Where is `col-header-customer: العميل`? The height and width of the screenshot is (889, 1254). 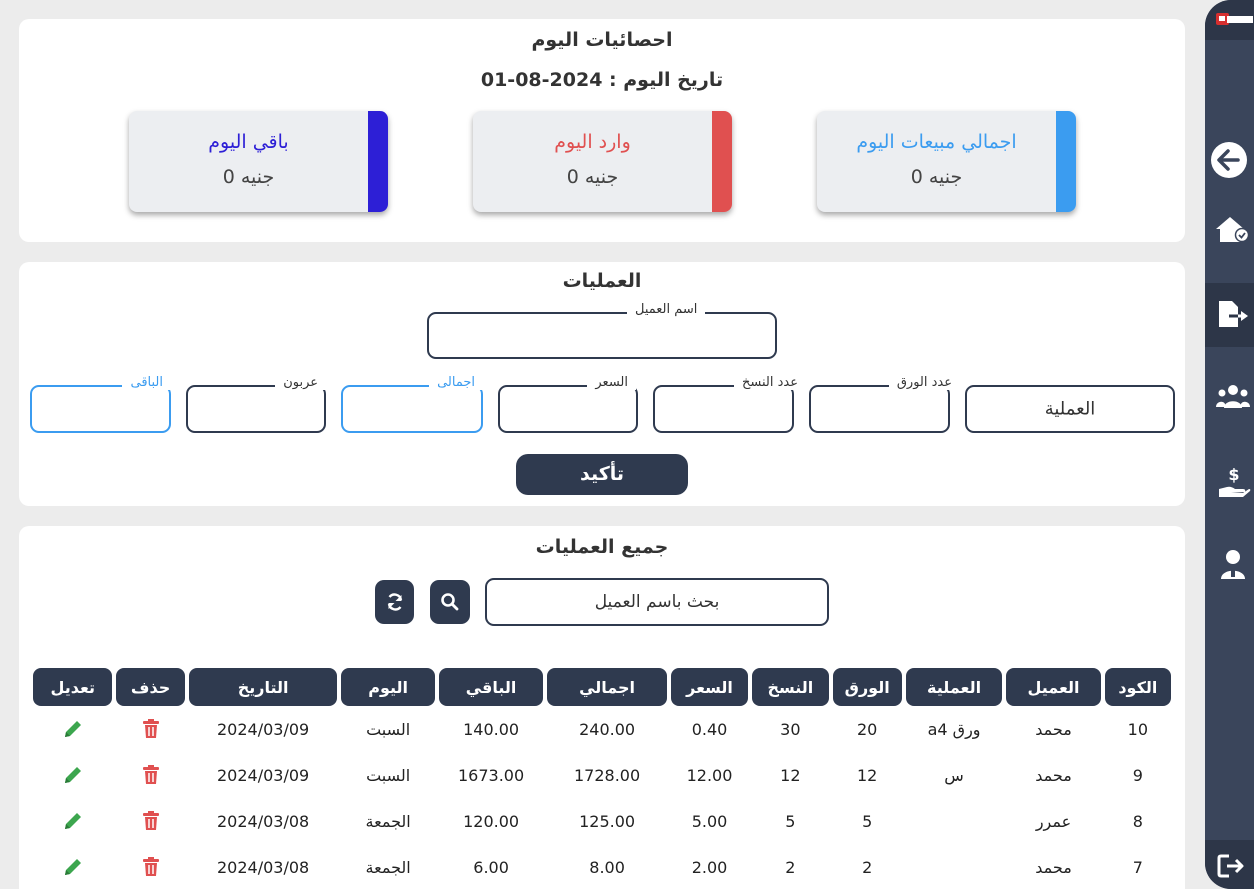 col-header-customer: العميل is located at coordinates (1053, 687).